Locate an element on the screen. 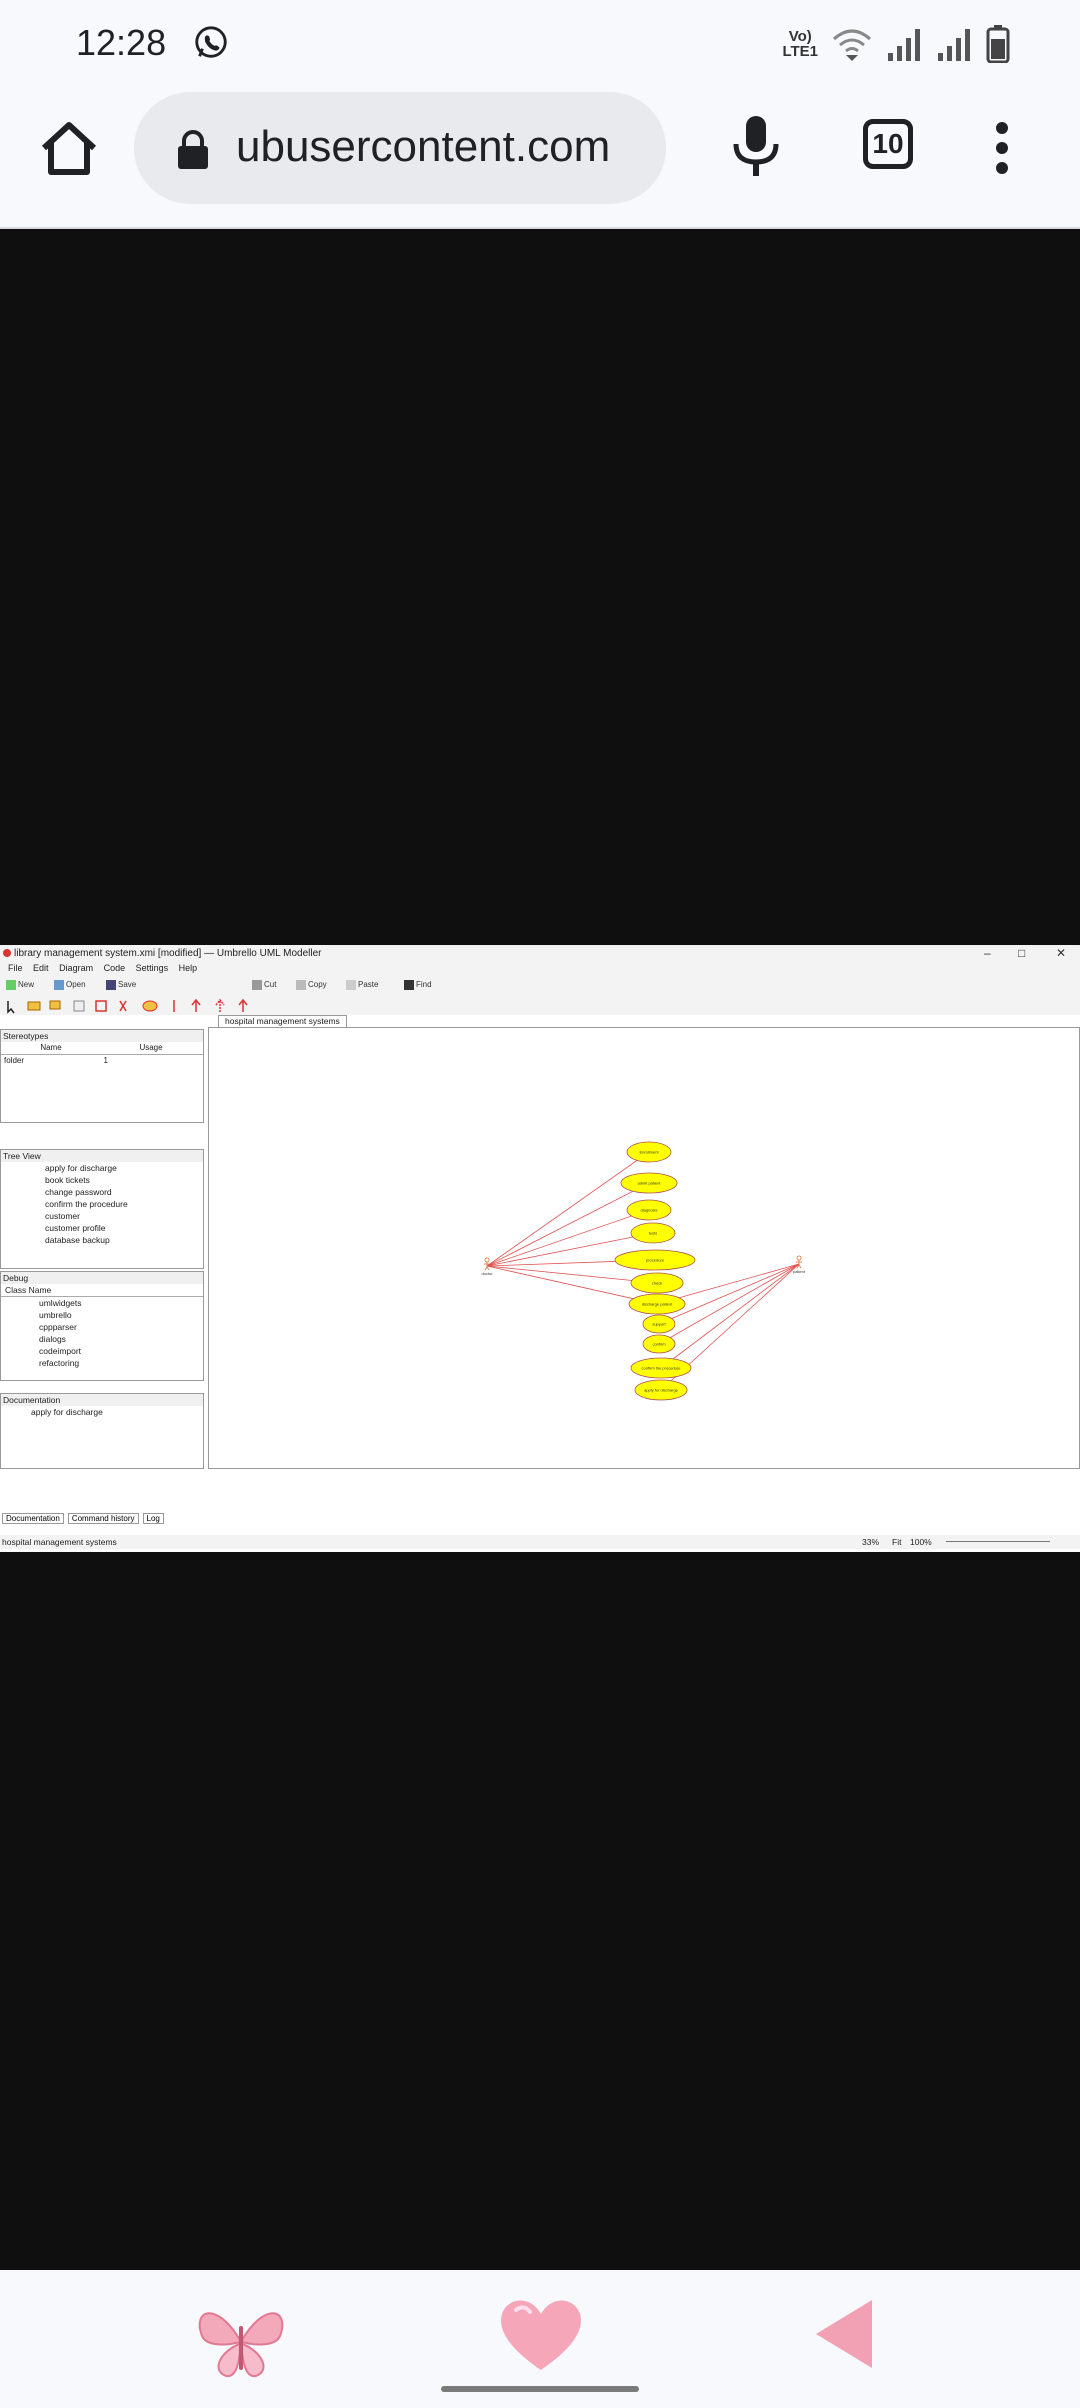 This screenshot has width=1080, height=2408. tree-item: change password is located at coordinates (122, 1192).